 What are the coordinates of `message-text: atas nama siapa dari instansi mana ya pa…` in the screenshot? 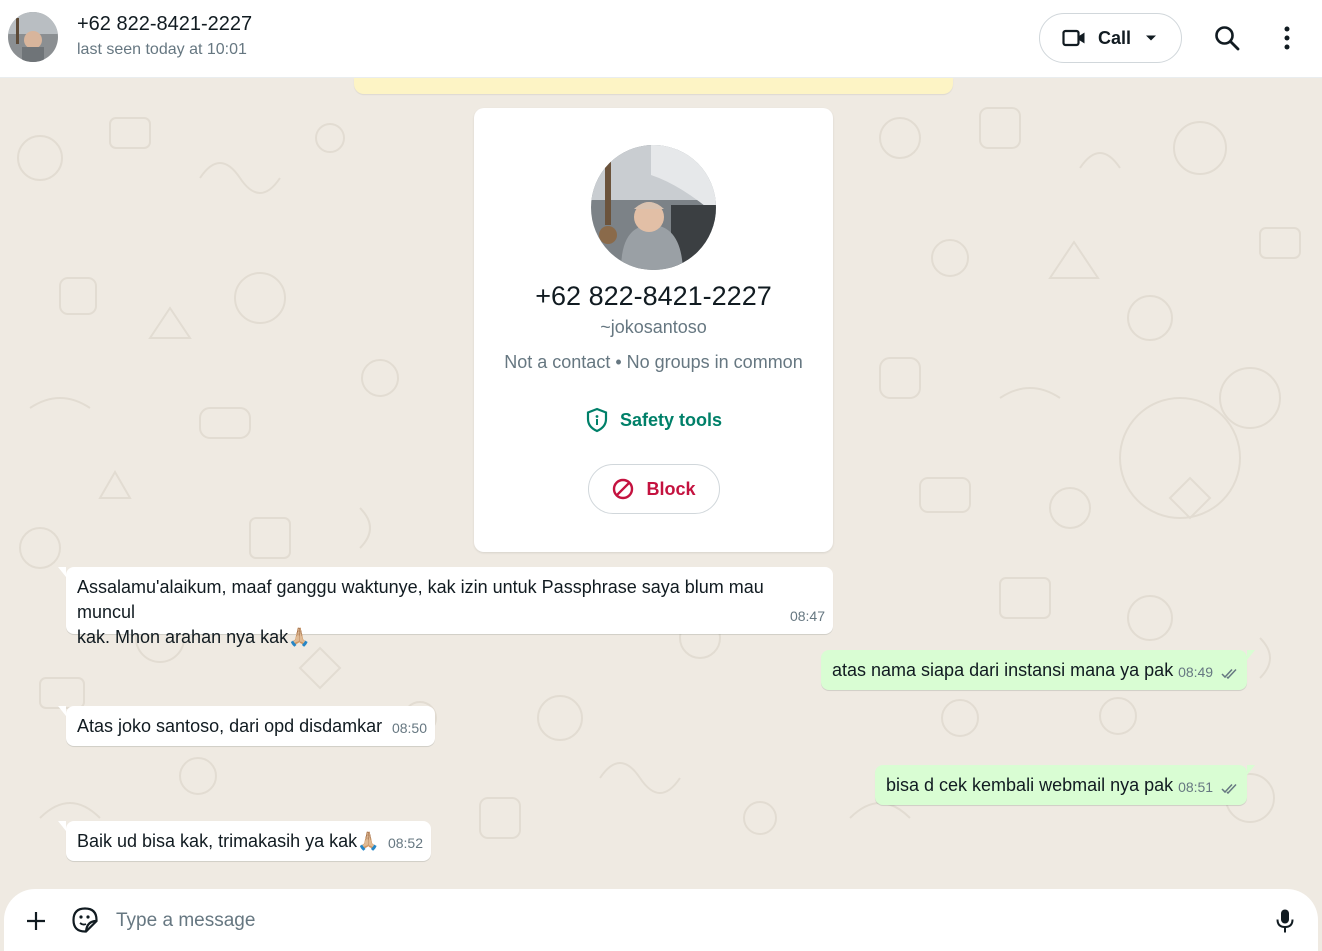 It's located at (1003, 670).